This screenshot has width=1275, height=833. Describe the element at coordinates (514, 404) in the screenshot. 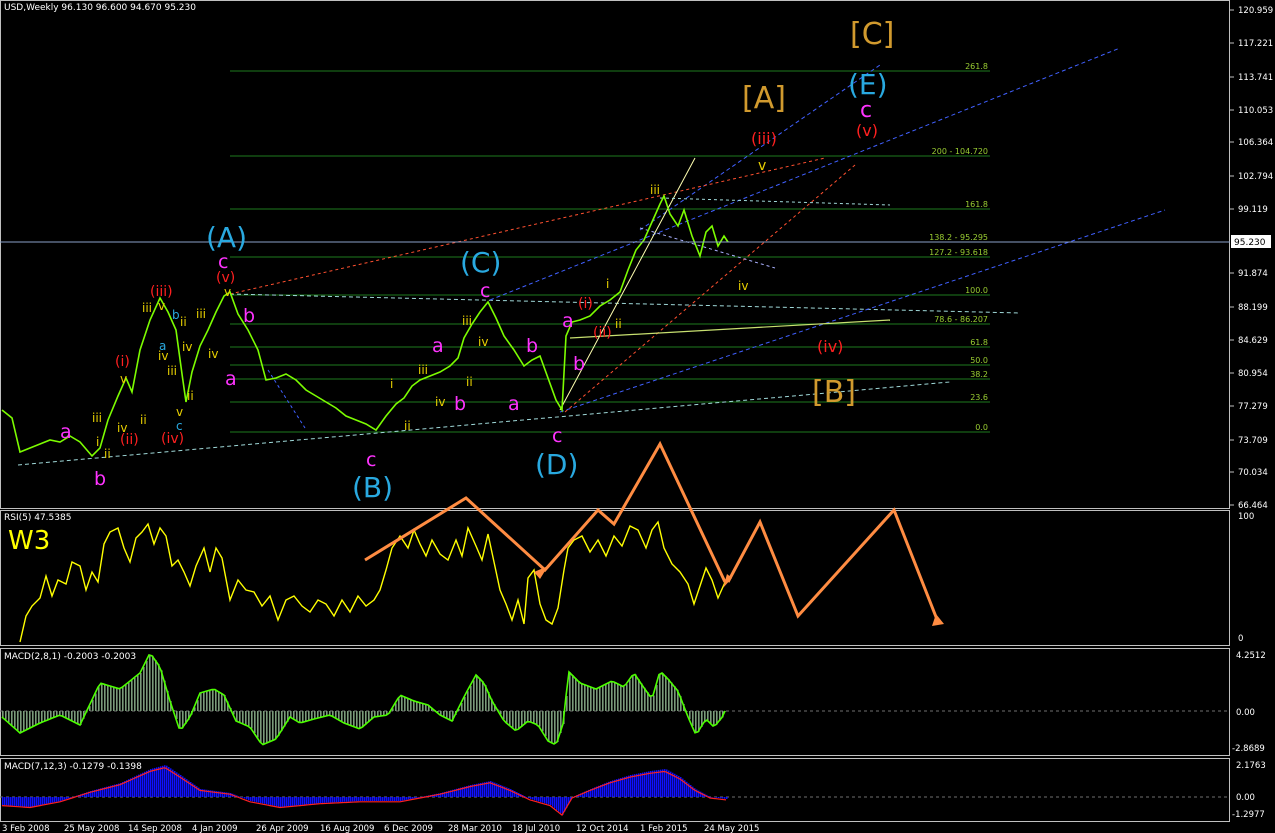

I see `wave-a-label: a` at that location.